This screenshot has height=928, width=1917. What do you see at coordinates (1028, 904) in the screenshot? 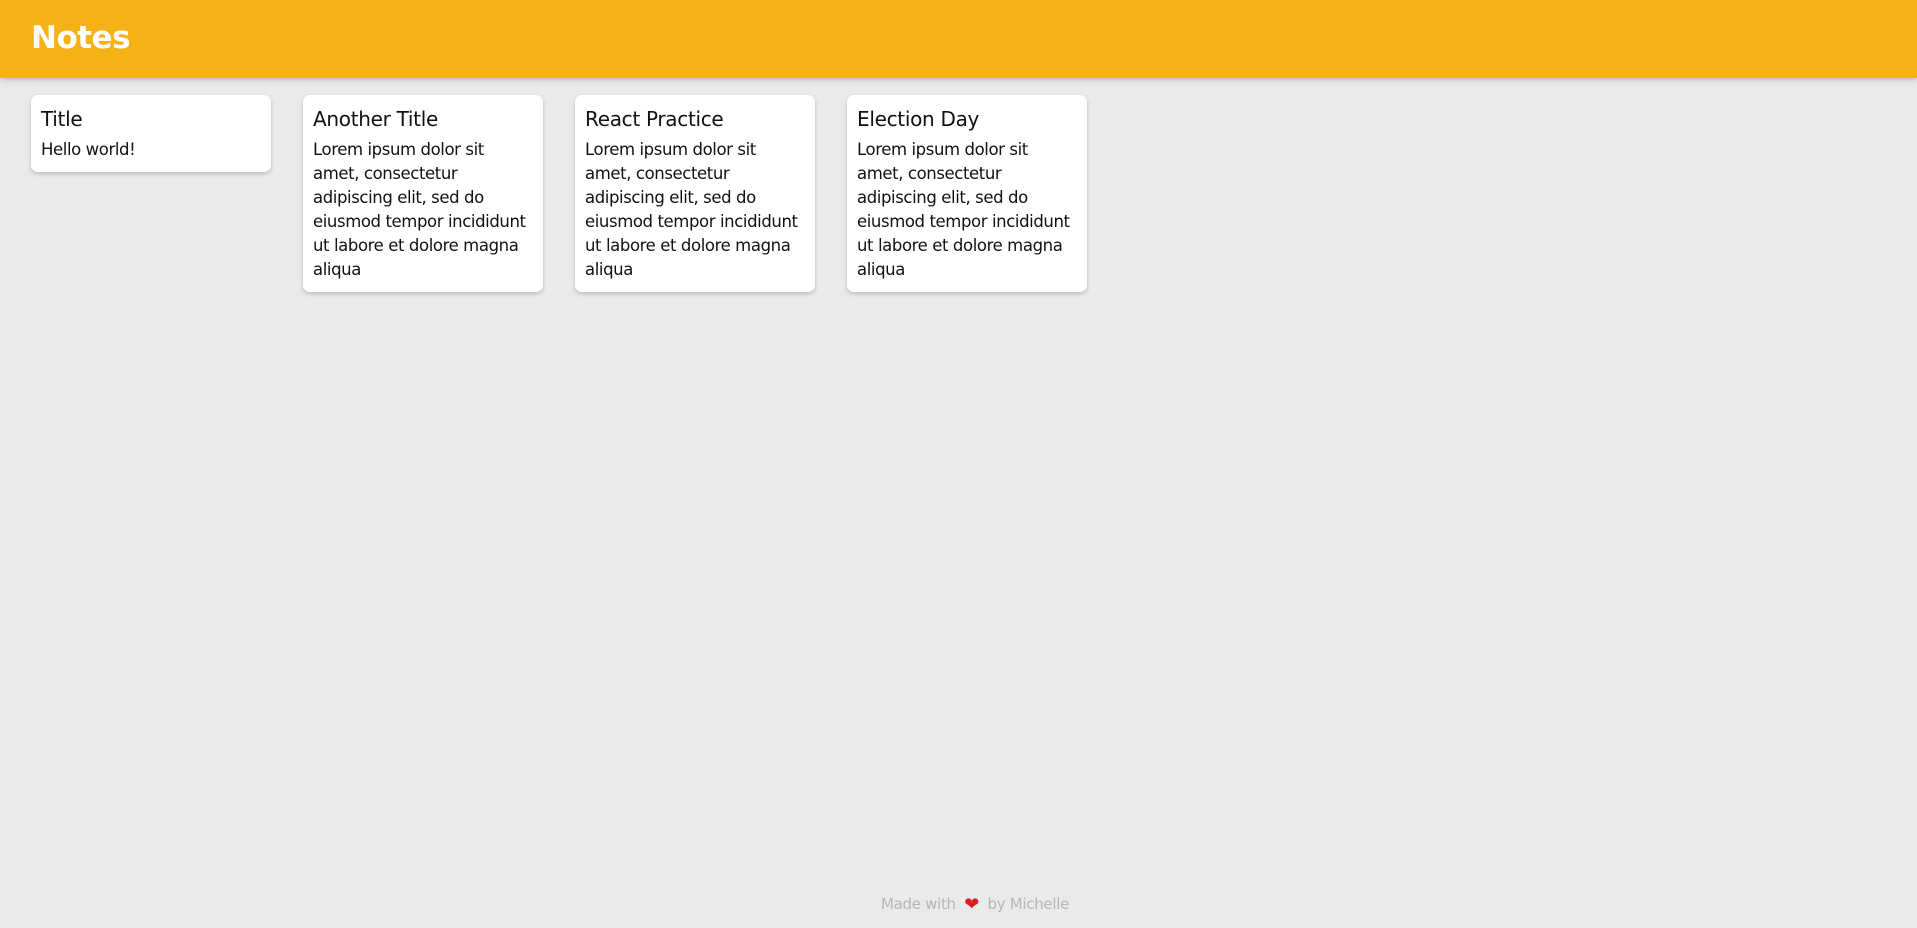
I see `footer-author: by Michelle` at bounding box center [1028, 904].